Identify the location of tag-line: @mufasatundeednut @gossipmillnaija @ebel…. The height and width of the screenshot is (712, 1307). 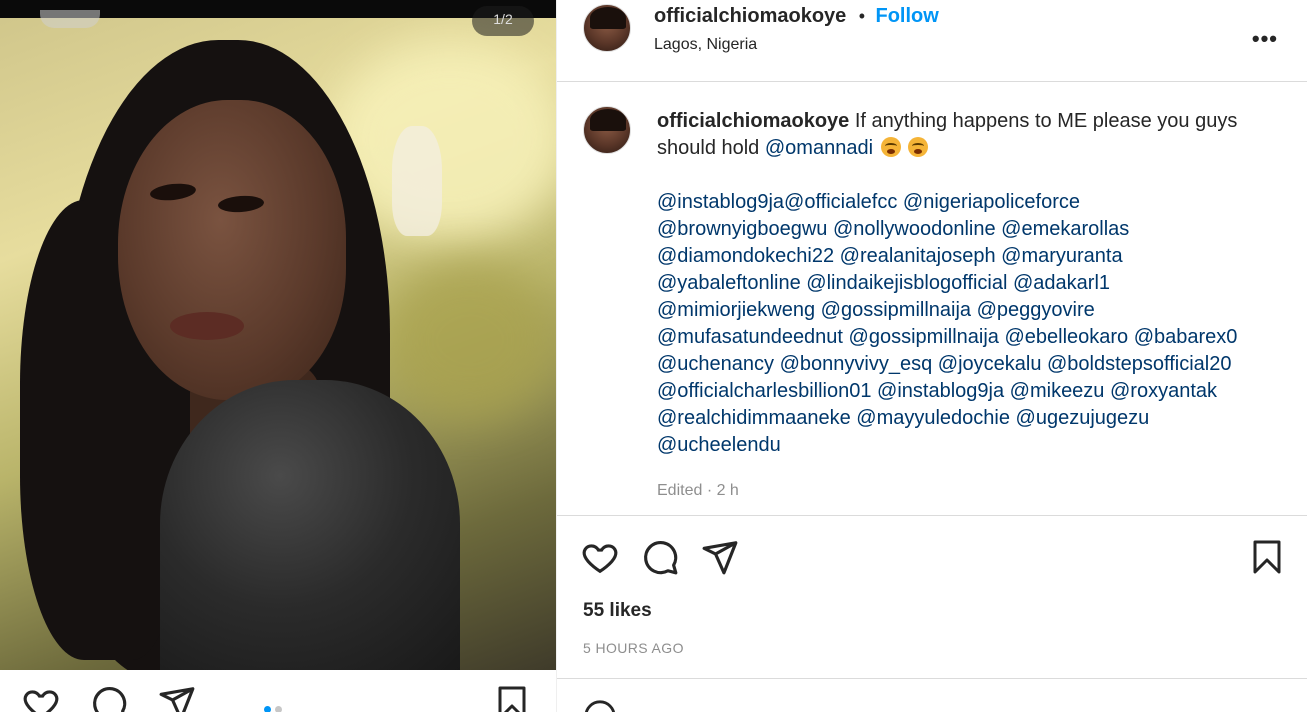
(962, 337).